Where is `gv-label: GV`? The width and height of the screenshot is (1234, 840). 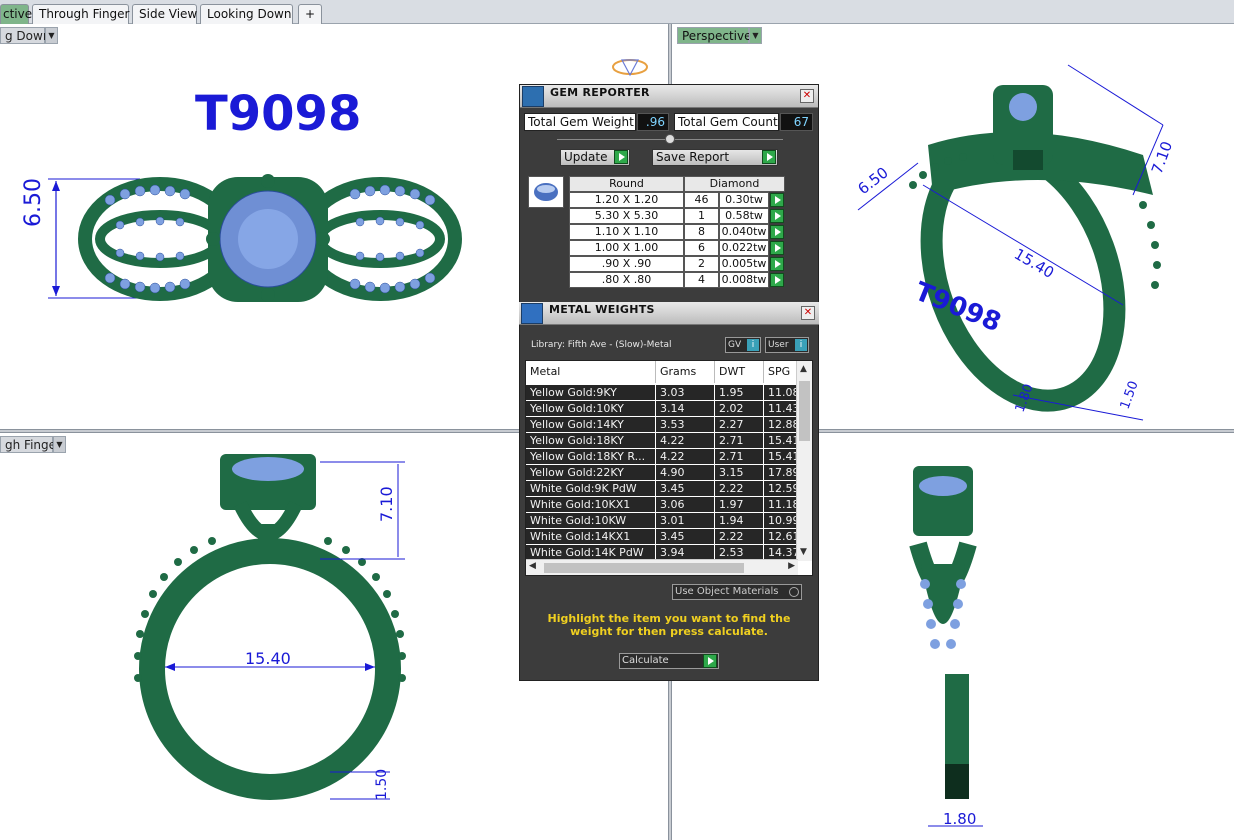 gv-label: GV is located at coordinates (735, 345).